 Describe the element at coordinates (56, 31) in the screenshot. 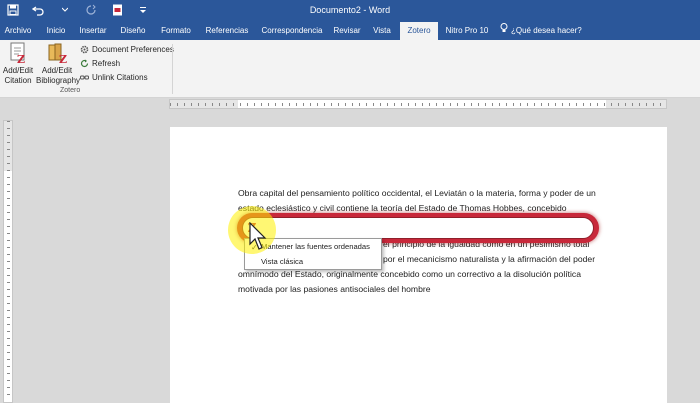

I see `tab-inicio: Inicio` at that location.